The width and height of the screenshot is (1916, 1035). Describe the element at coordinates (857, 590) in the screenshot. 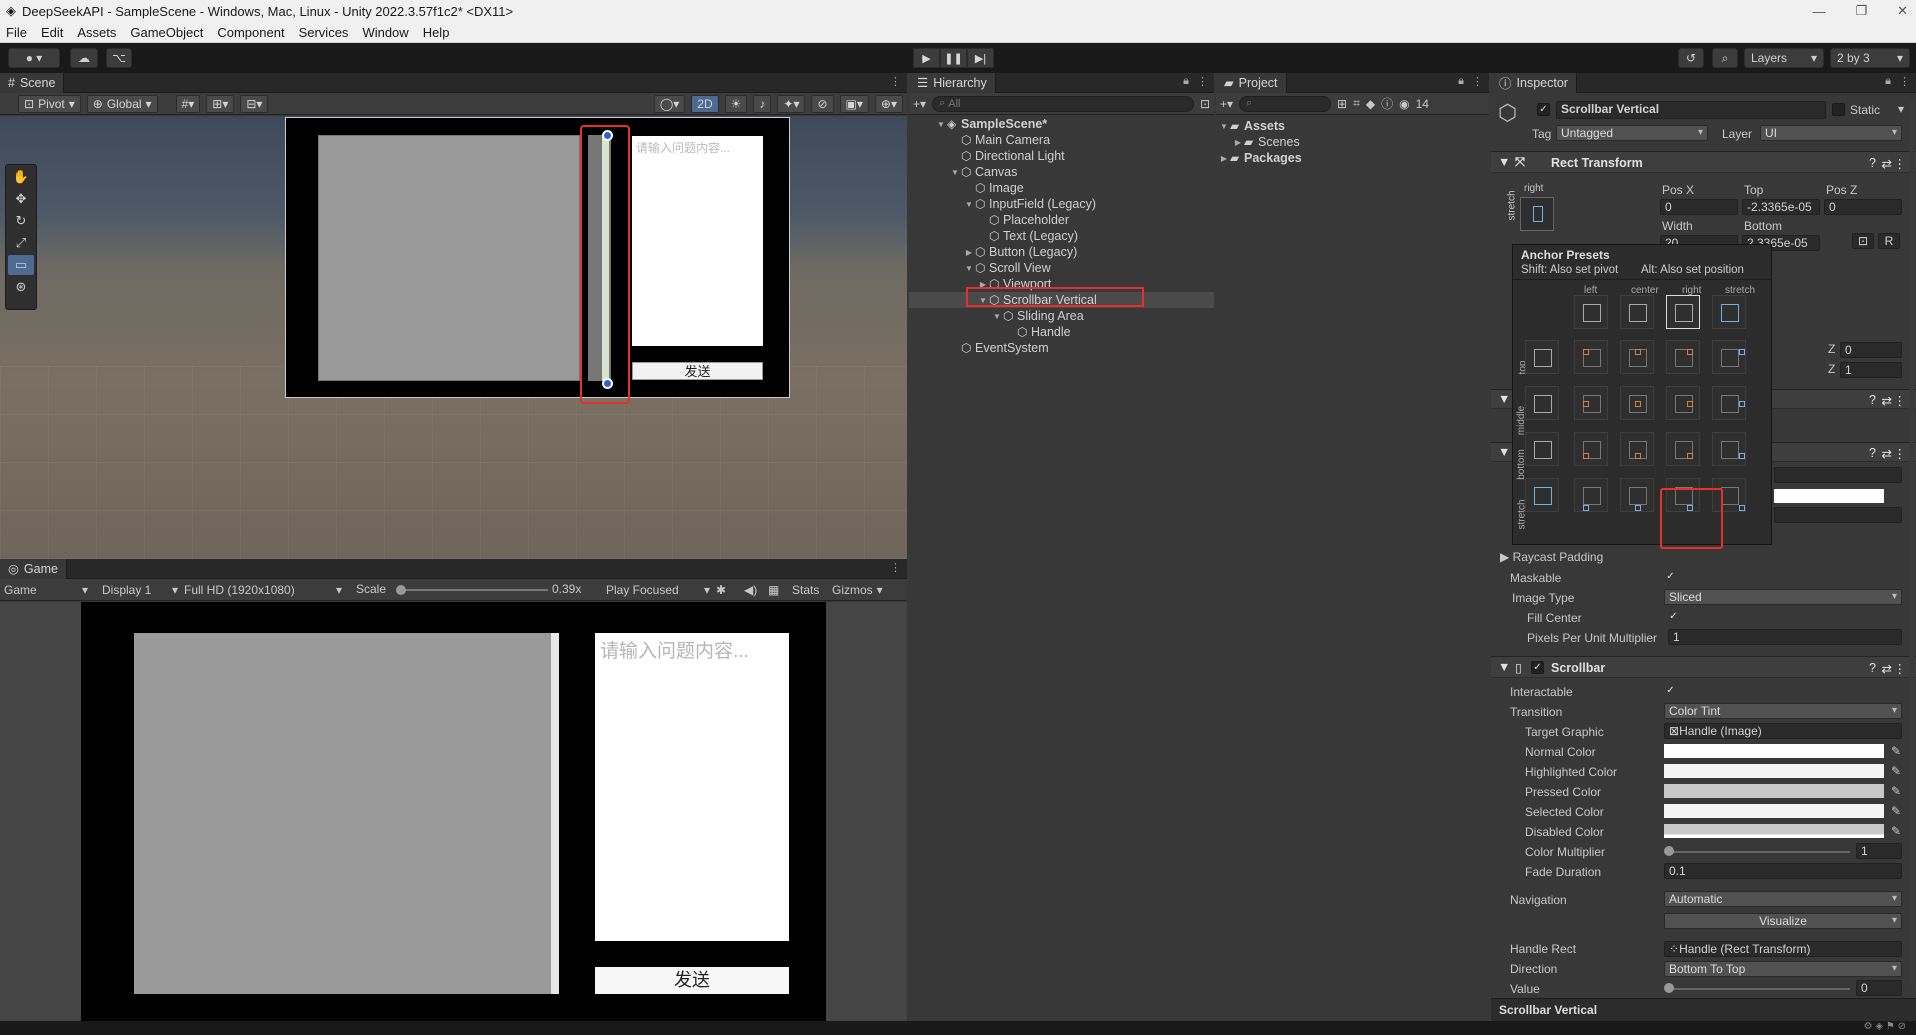

I see `gizmos-dropdown: Gizmos ▾` at that location.